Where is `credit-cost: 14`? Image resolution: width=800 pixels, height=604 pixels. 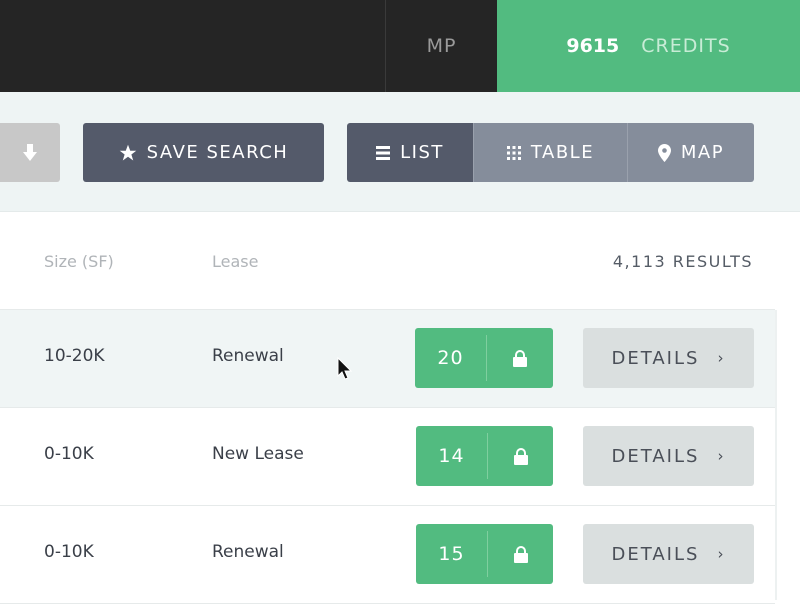 credit-cost: 14 is located at coordinates (451, 456).